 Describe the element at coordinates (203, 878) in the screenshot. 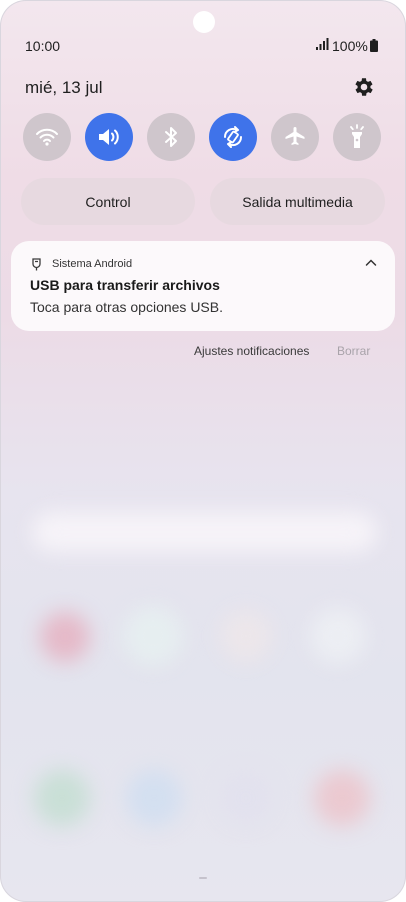

I see `home-indicator` at that location.